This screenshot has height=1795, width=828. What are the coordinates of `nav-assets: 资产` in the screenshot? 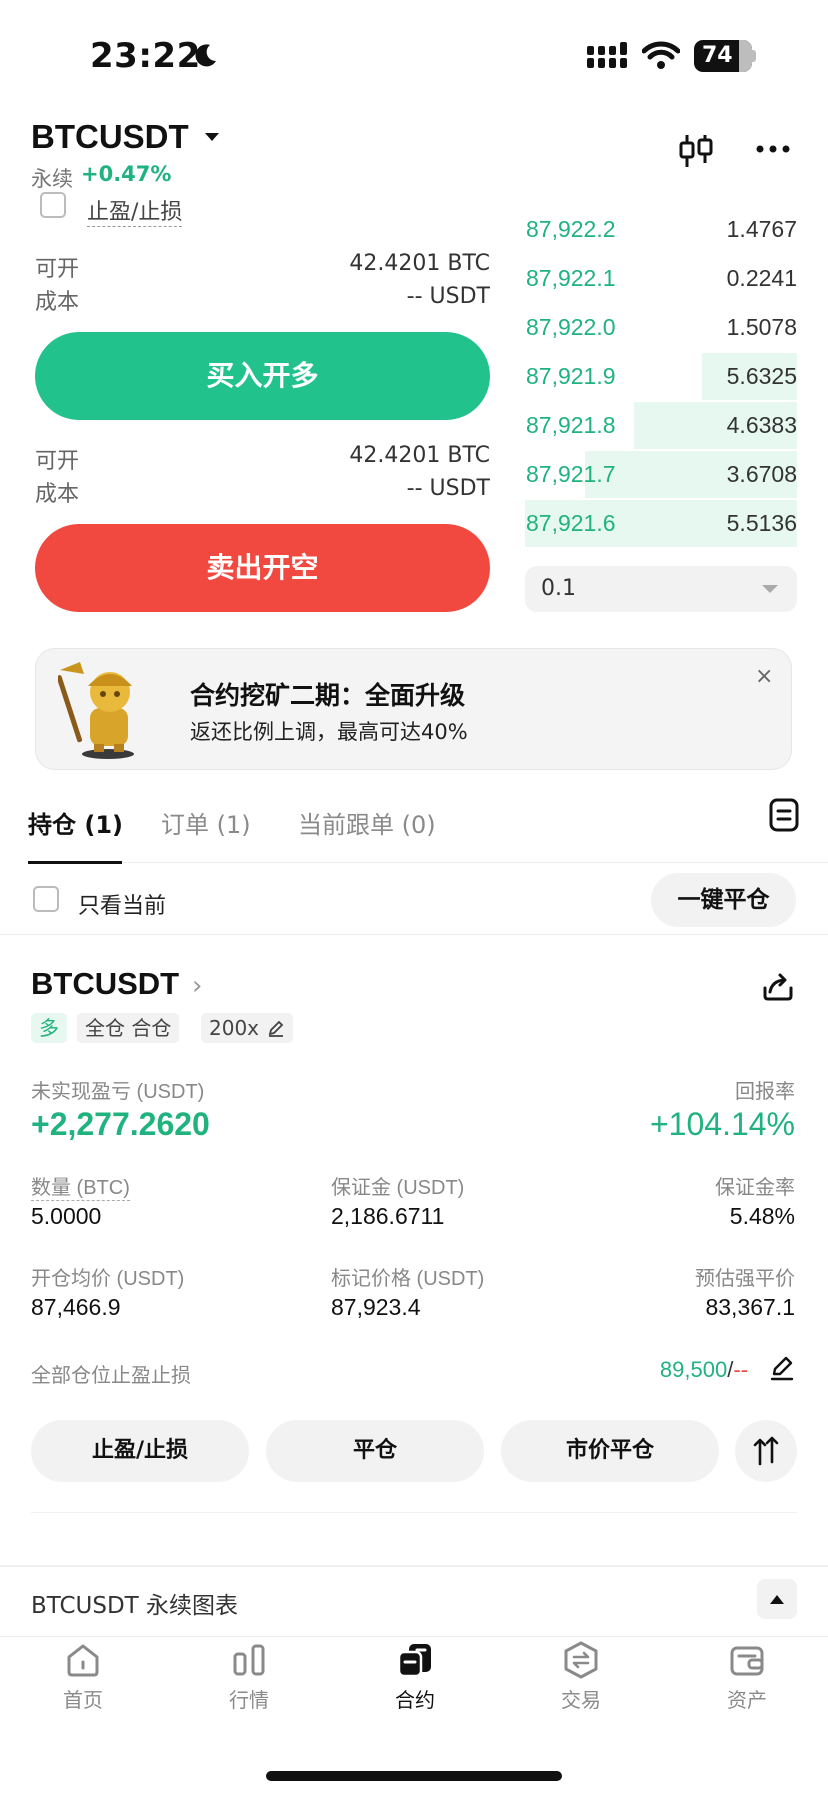 It's located at (746, 1676).